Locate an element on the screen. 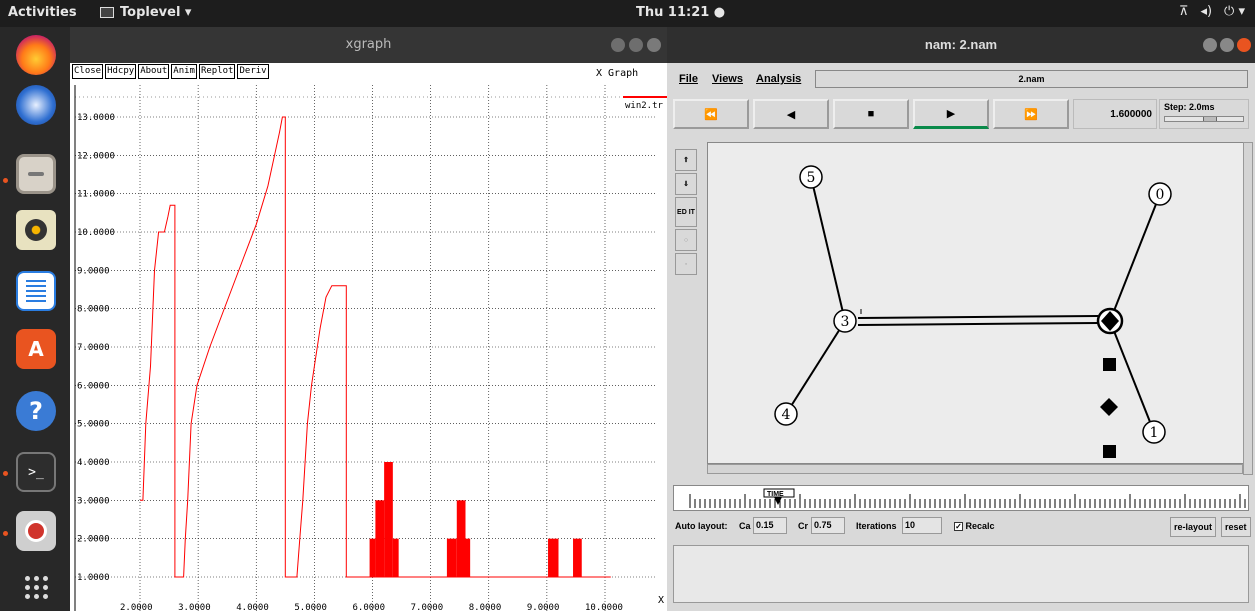 This screenshot has width=1255, height=611. edit-icon: ED IT is located at coordinates (686, 212).